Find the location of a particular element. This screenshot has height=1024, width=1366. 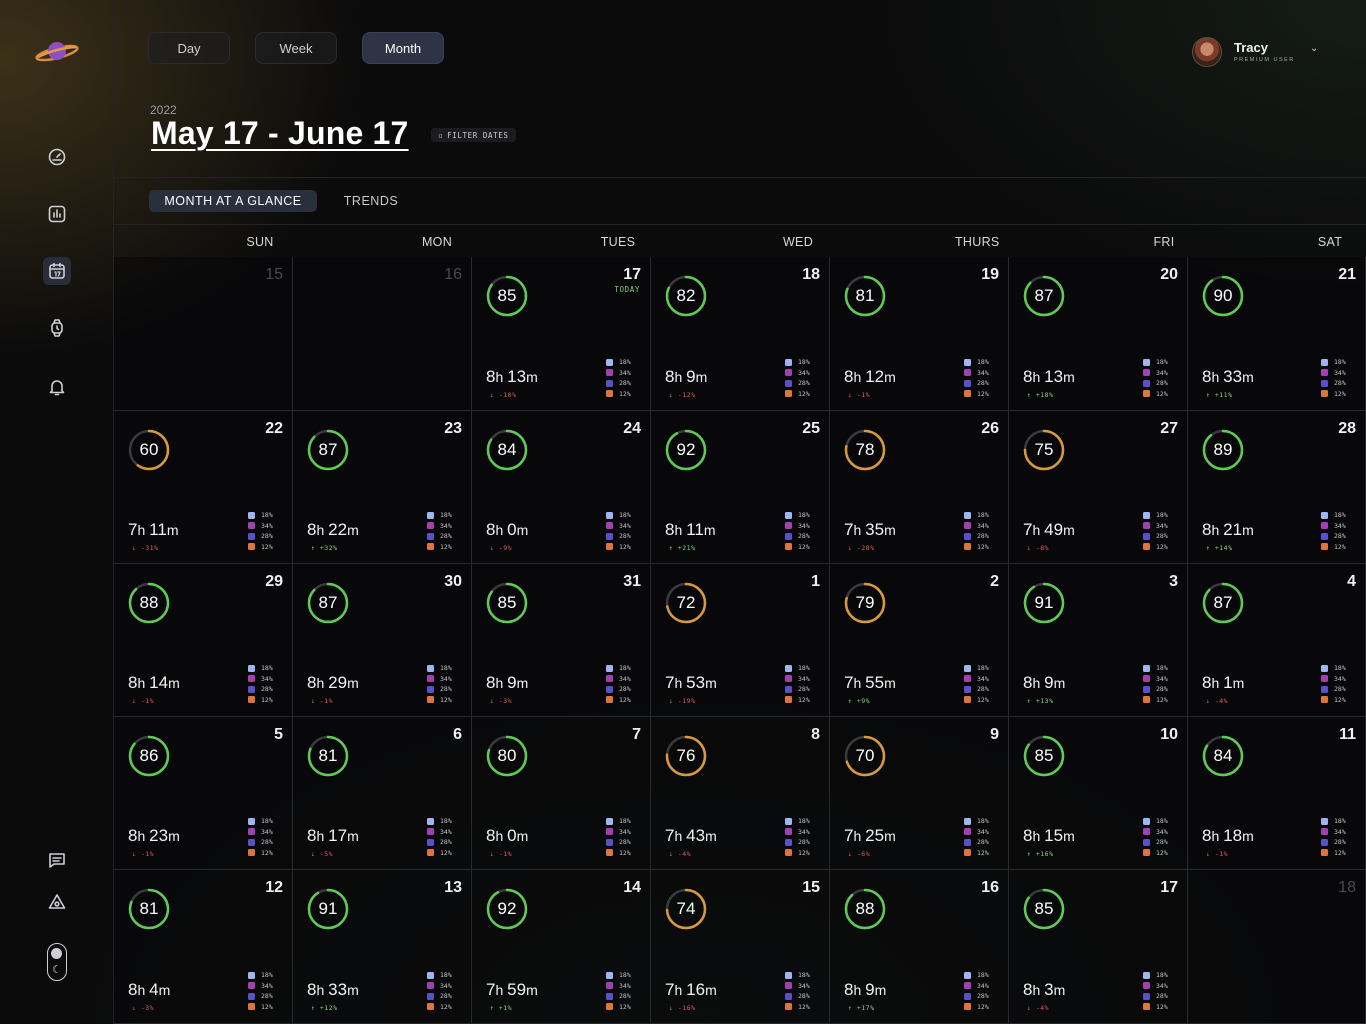

sleep-duration: 8h 21m is located at coordinates (1228, 529).